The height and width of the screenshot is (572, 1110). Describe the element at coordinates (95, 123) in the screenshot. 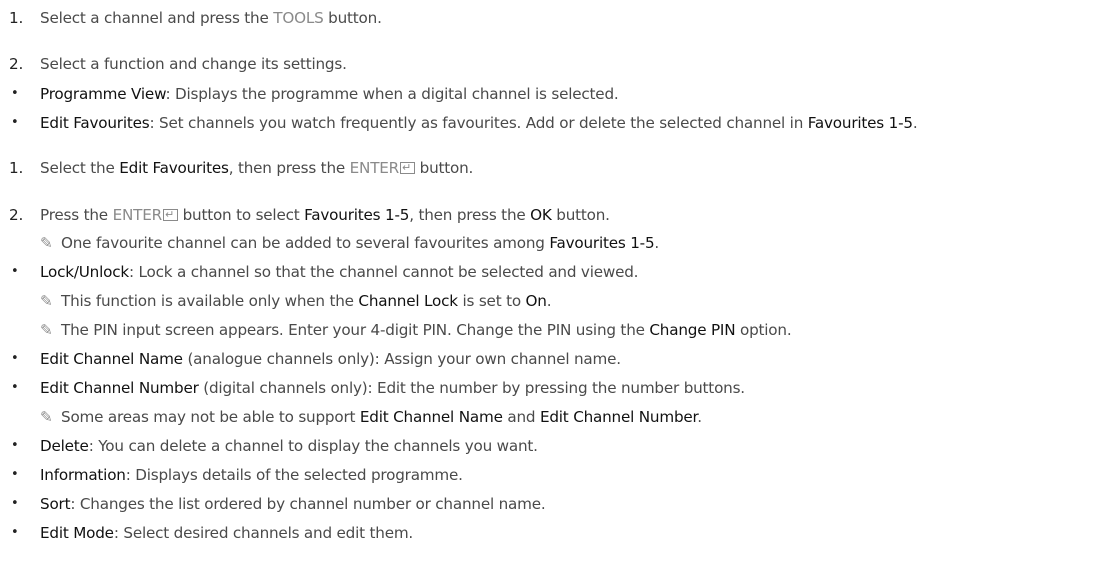

I see `term: Edit Favourites` at that location.